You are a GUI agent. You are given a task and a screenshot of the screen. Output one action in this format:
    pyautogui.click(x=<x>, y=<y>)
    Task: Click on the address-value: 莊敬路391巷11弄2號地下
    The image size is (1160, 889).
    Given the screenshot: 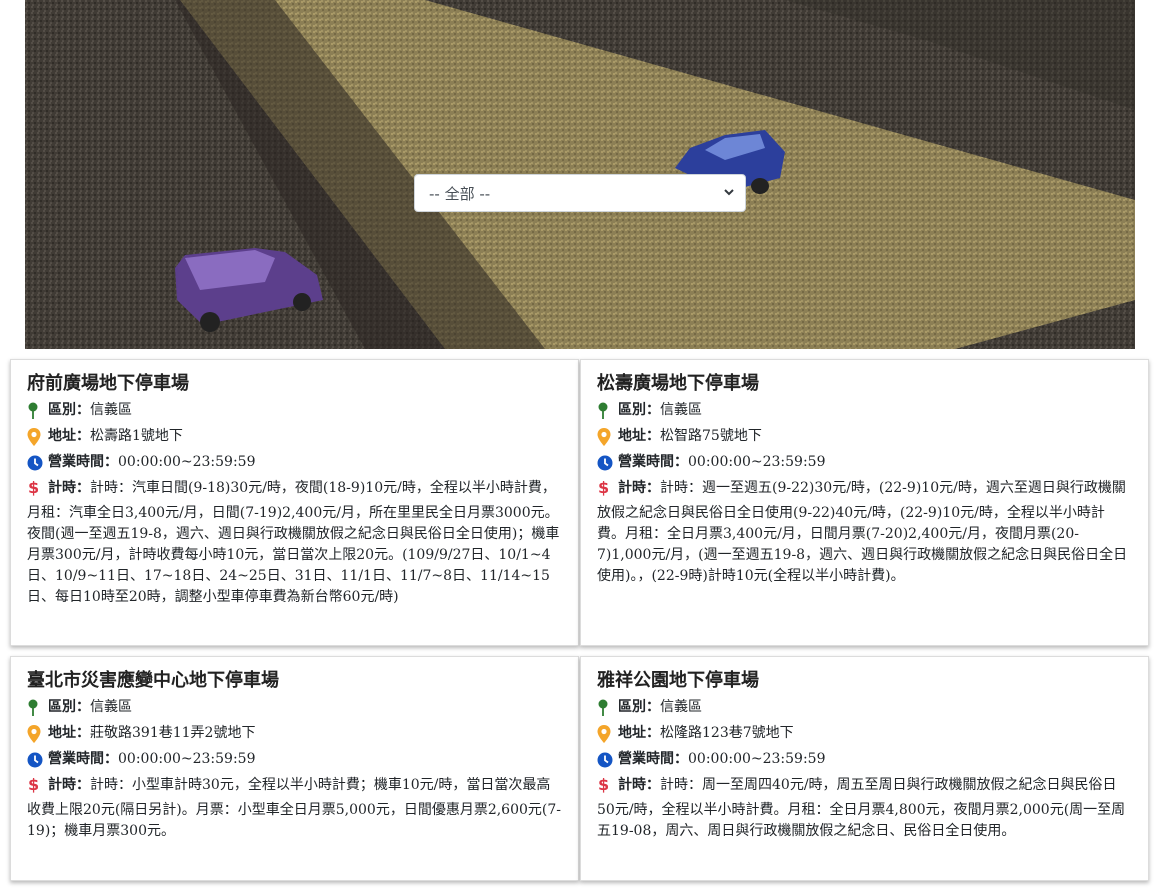 What is the action you would take?
    pyautogui.click(x=173, y=733)
    